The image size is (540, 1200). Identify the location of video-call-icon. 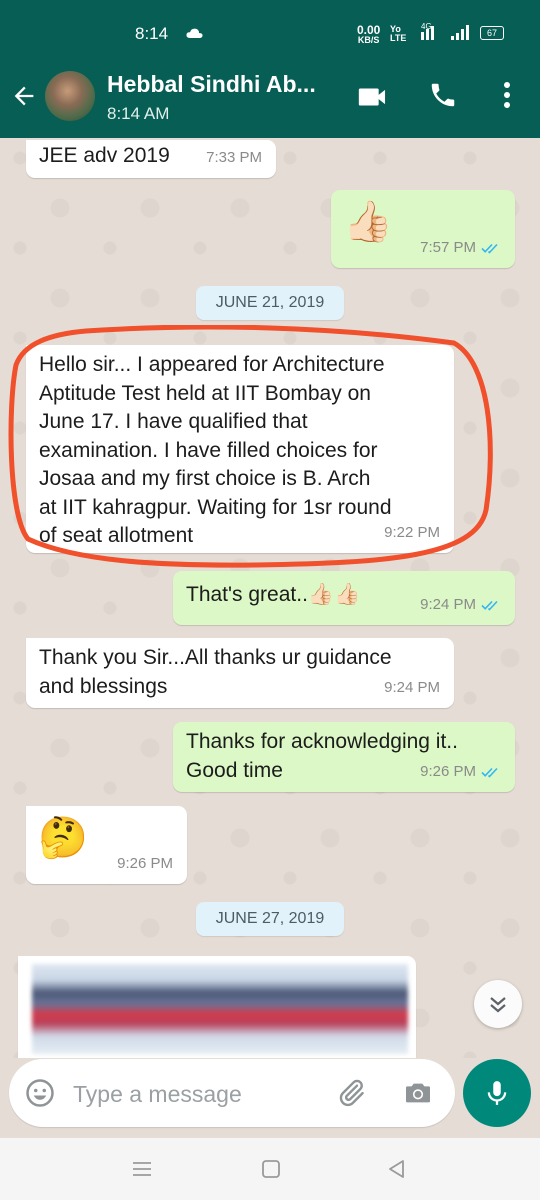
(373, 97).